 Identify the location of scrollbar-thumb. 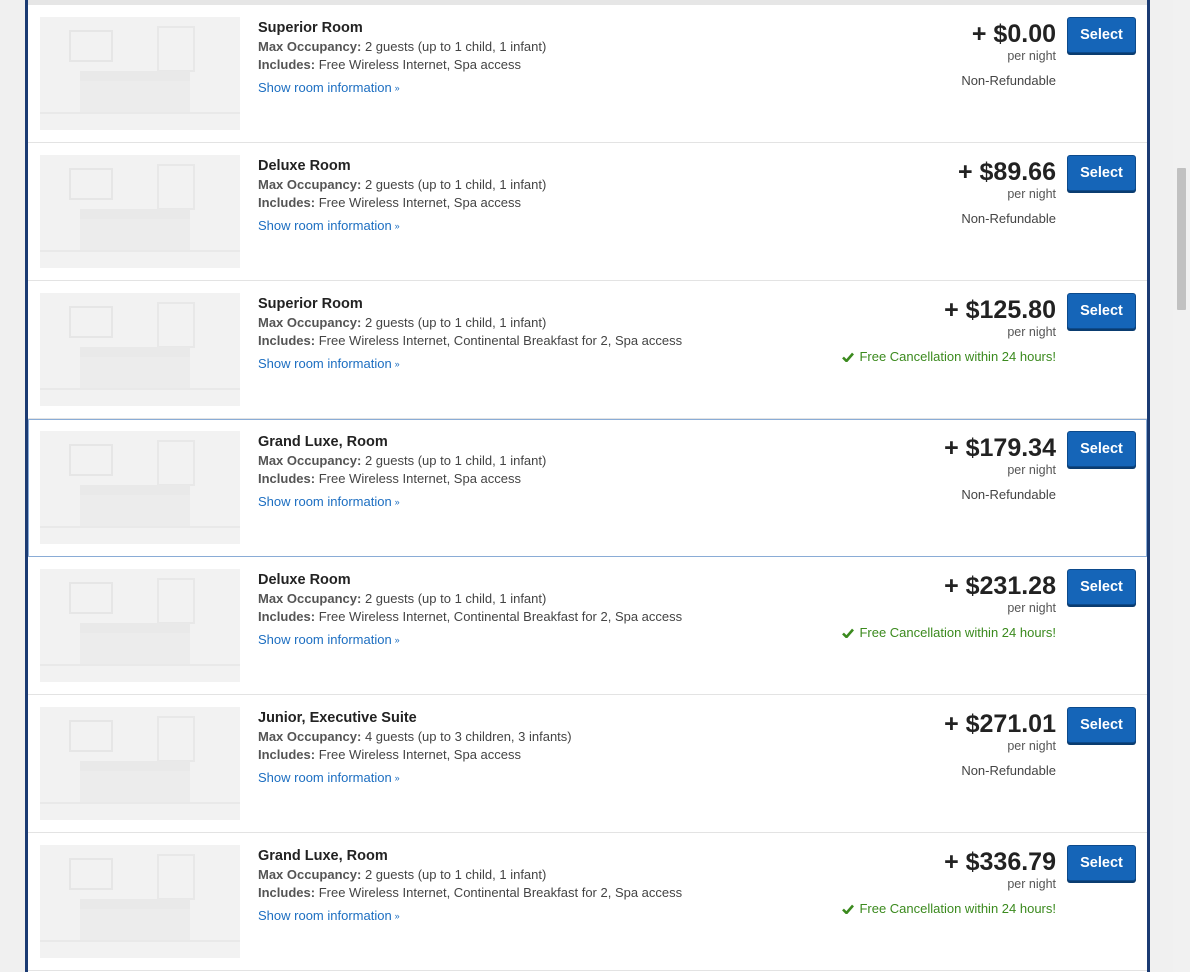
(1181, 239).